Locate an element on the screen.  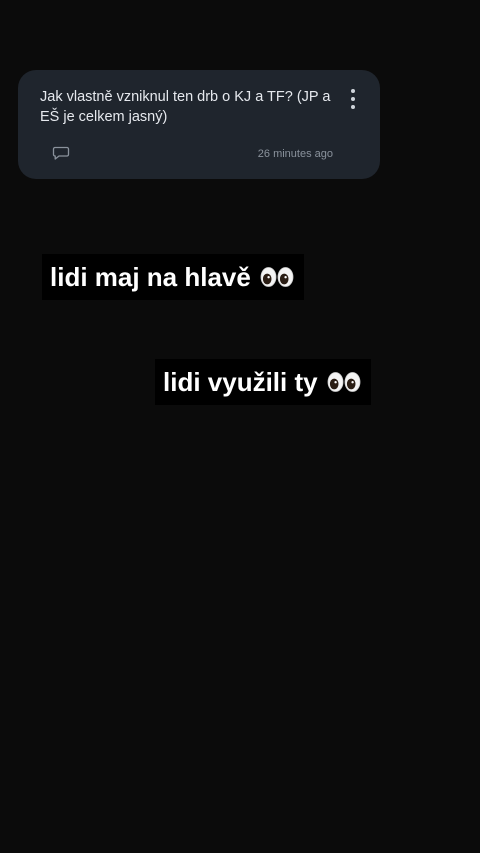
text-sticker: lidi využili ty is located at coordinates (263, 382).